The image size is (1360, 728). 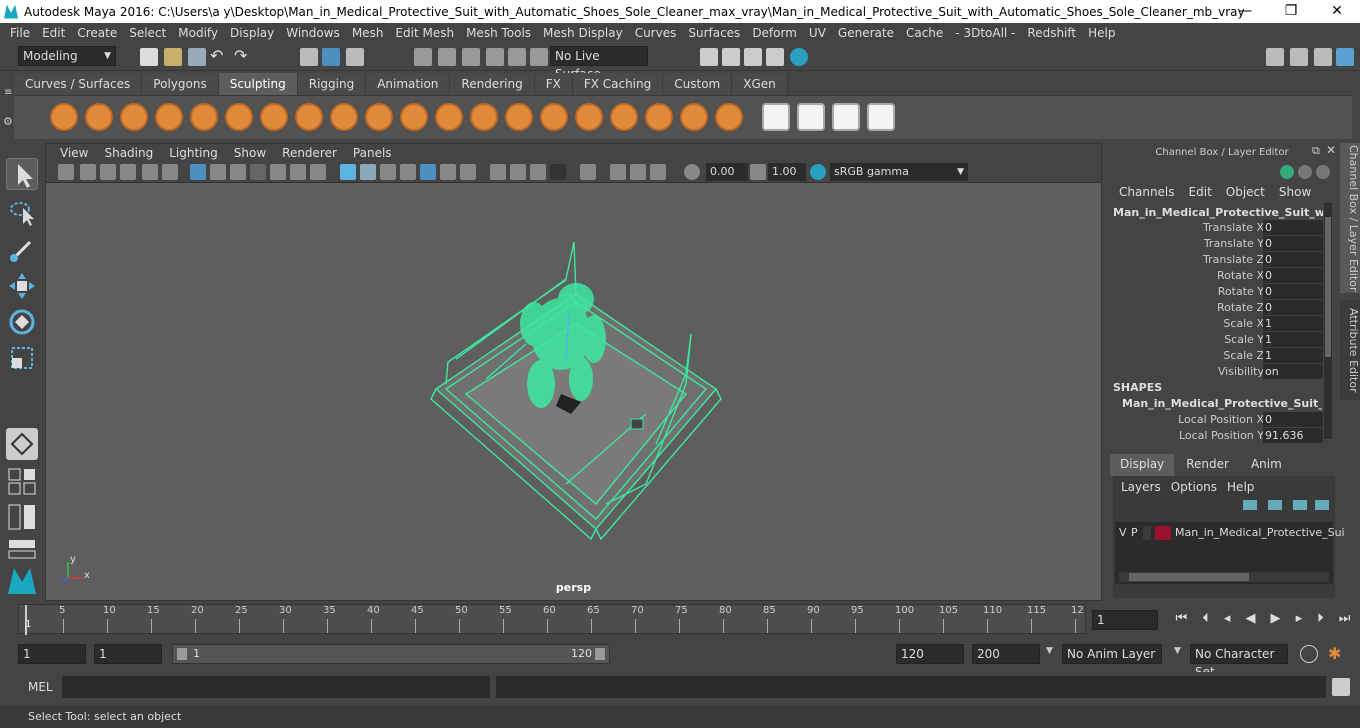 What do you see at coordinates (1293, 259) in the screenshot?
I see `channel-value: 0` at bounding box center [1293, 259].